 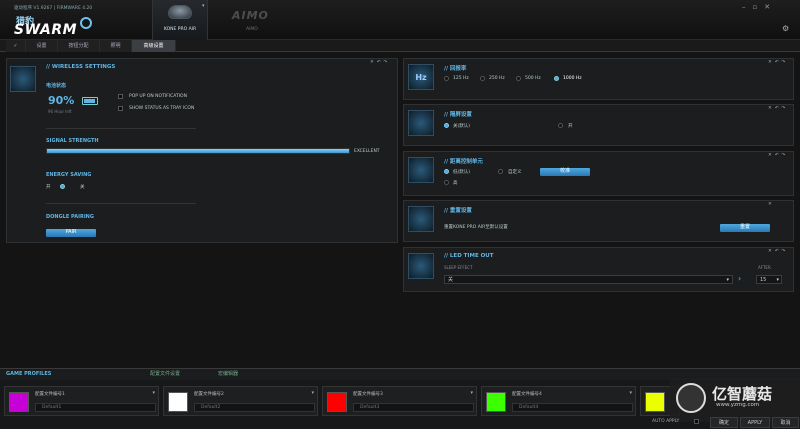 What do you see at coordinates (724, 422) in the screenshot?
I see `confirm-button: 确定` at bounding box center [724, 422].